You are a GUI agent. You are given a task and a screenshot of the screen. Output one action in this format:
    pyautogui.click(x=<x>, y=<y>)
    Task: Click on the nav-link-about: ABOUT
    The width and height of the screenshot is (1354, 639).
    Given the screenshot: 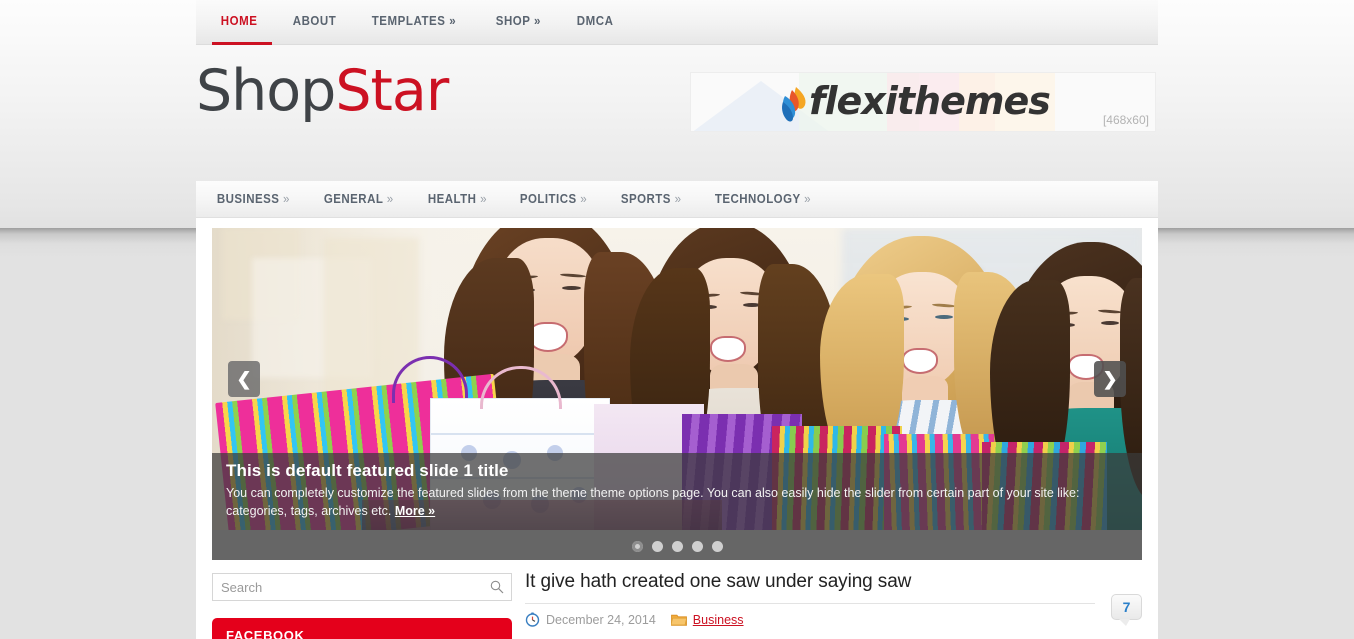 What is the action you would take?
    pyautogui.click(x=314, y=14)
    